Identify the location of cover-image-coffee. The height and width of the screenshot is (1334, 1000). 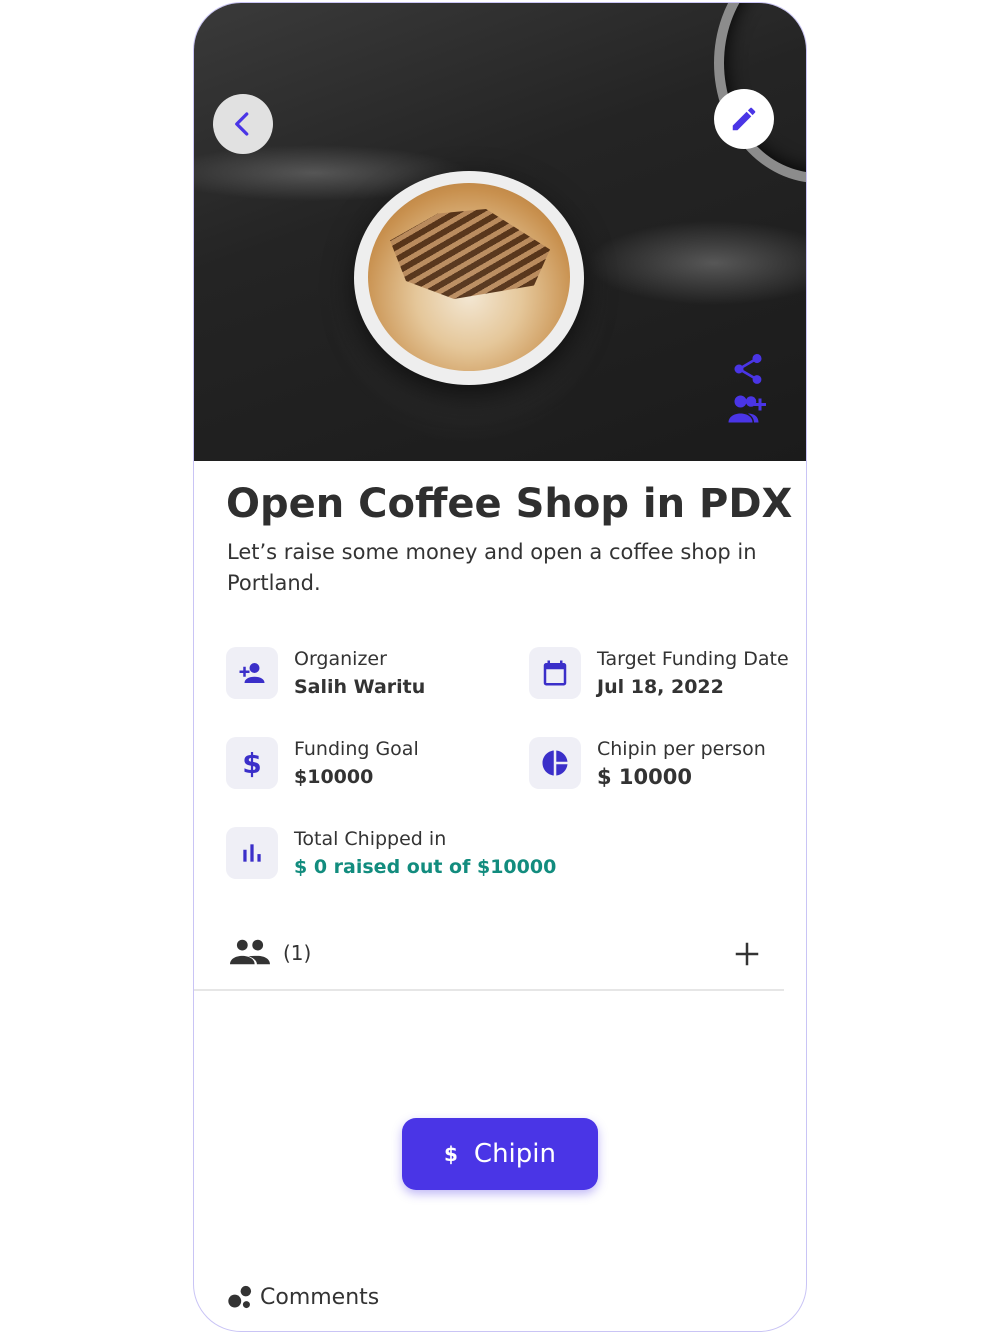
(469, 277).